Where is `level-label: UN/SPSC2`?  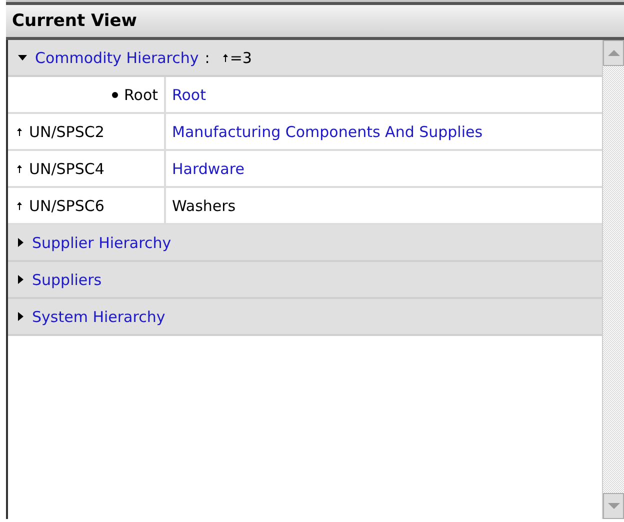 level-label: UN/SPSC2 is located at coordinates (66, 131).